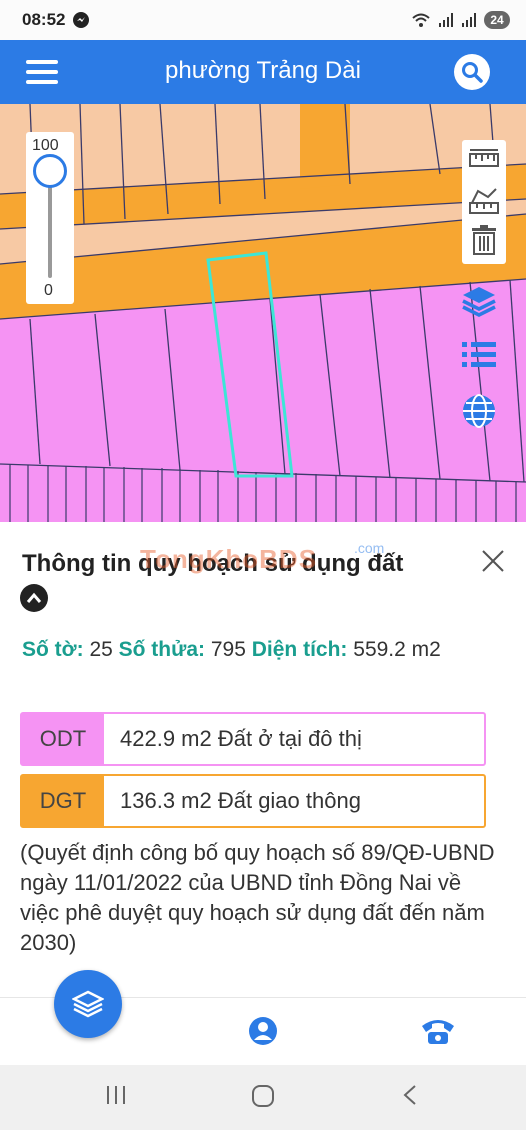  What do you see at coordinates (101, 649) in the screenshot?
I see `sheet-value: 25` at bounding box center [101, 649].